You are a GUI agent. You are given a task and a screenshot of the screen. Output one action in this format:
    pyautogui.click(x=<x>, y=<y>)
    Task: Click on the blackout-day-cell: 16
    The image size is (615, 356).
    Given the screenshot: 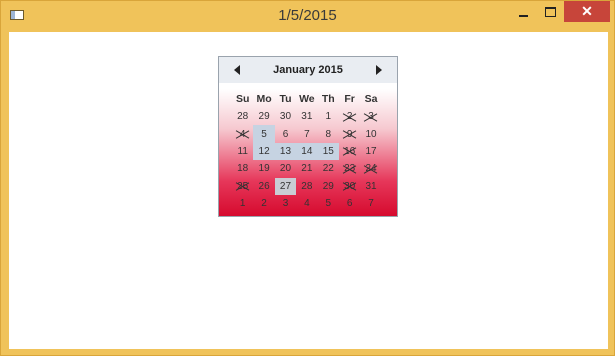 What is the action you would take?
    pyautogui.click(x=349, y=151)
    